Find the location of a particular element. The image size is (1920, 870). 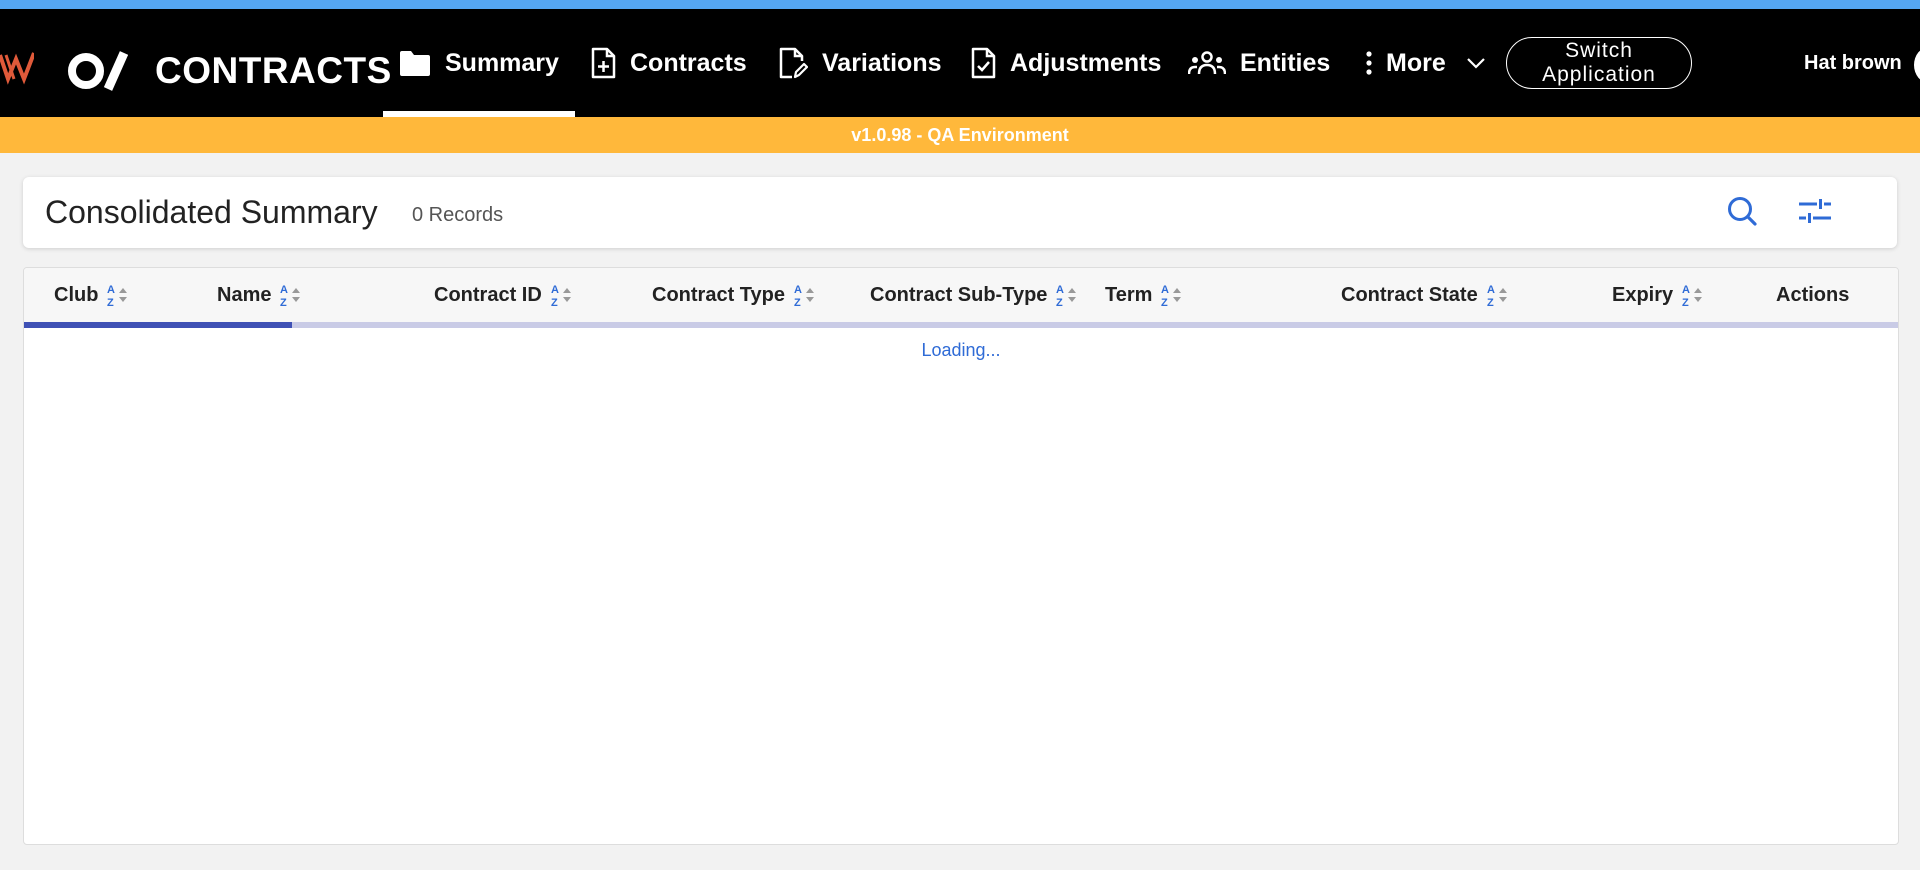

nav-adjustments: Adjustments is located at coordinates (1065, 63).